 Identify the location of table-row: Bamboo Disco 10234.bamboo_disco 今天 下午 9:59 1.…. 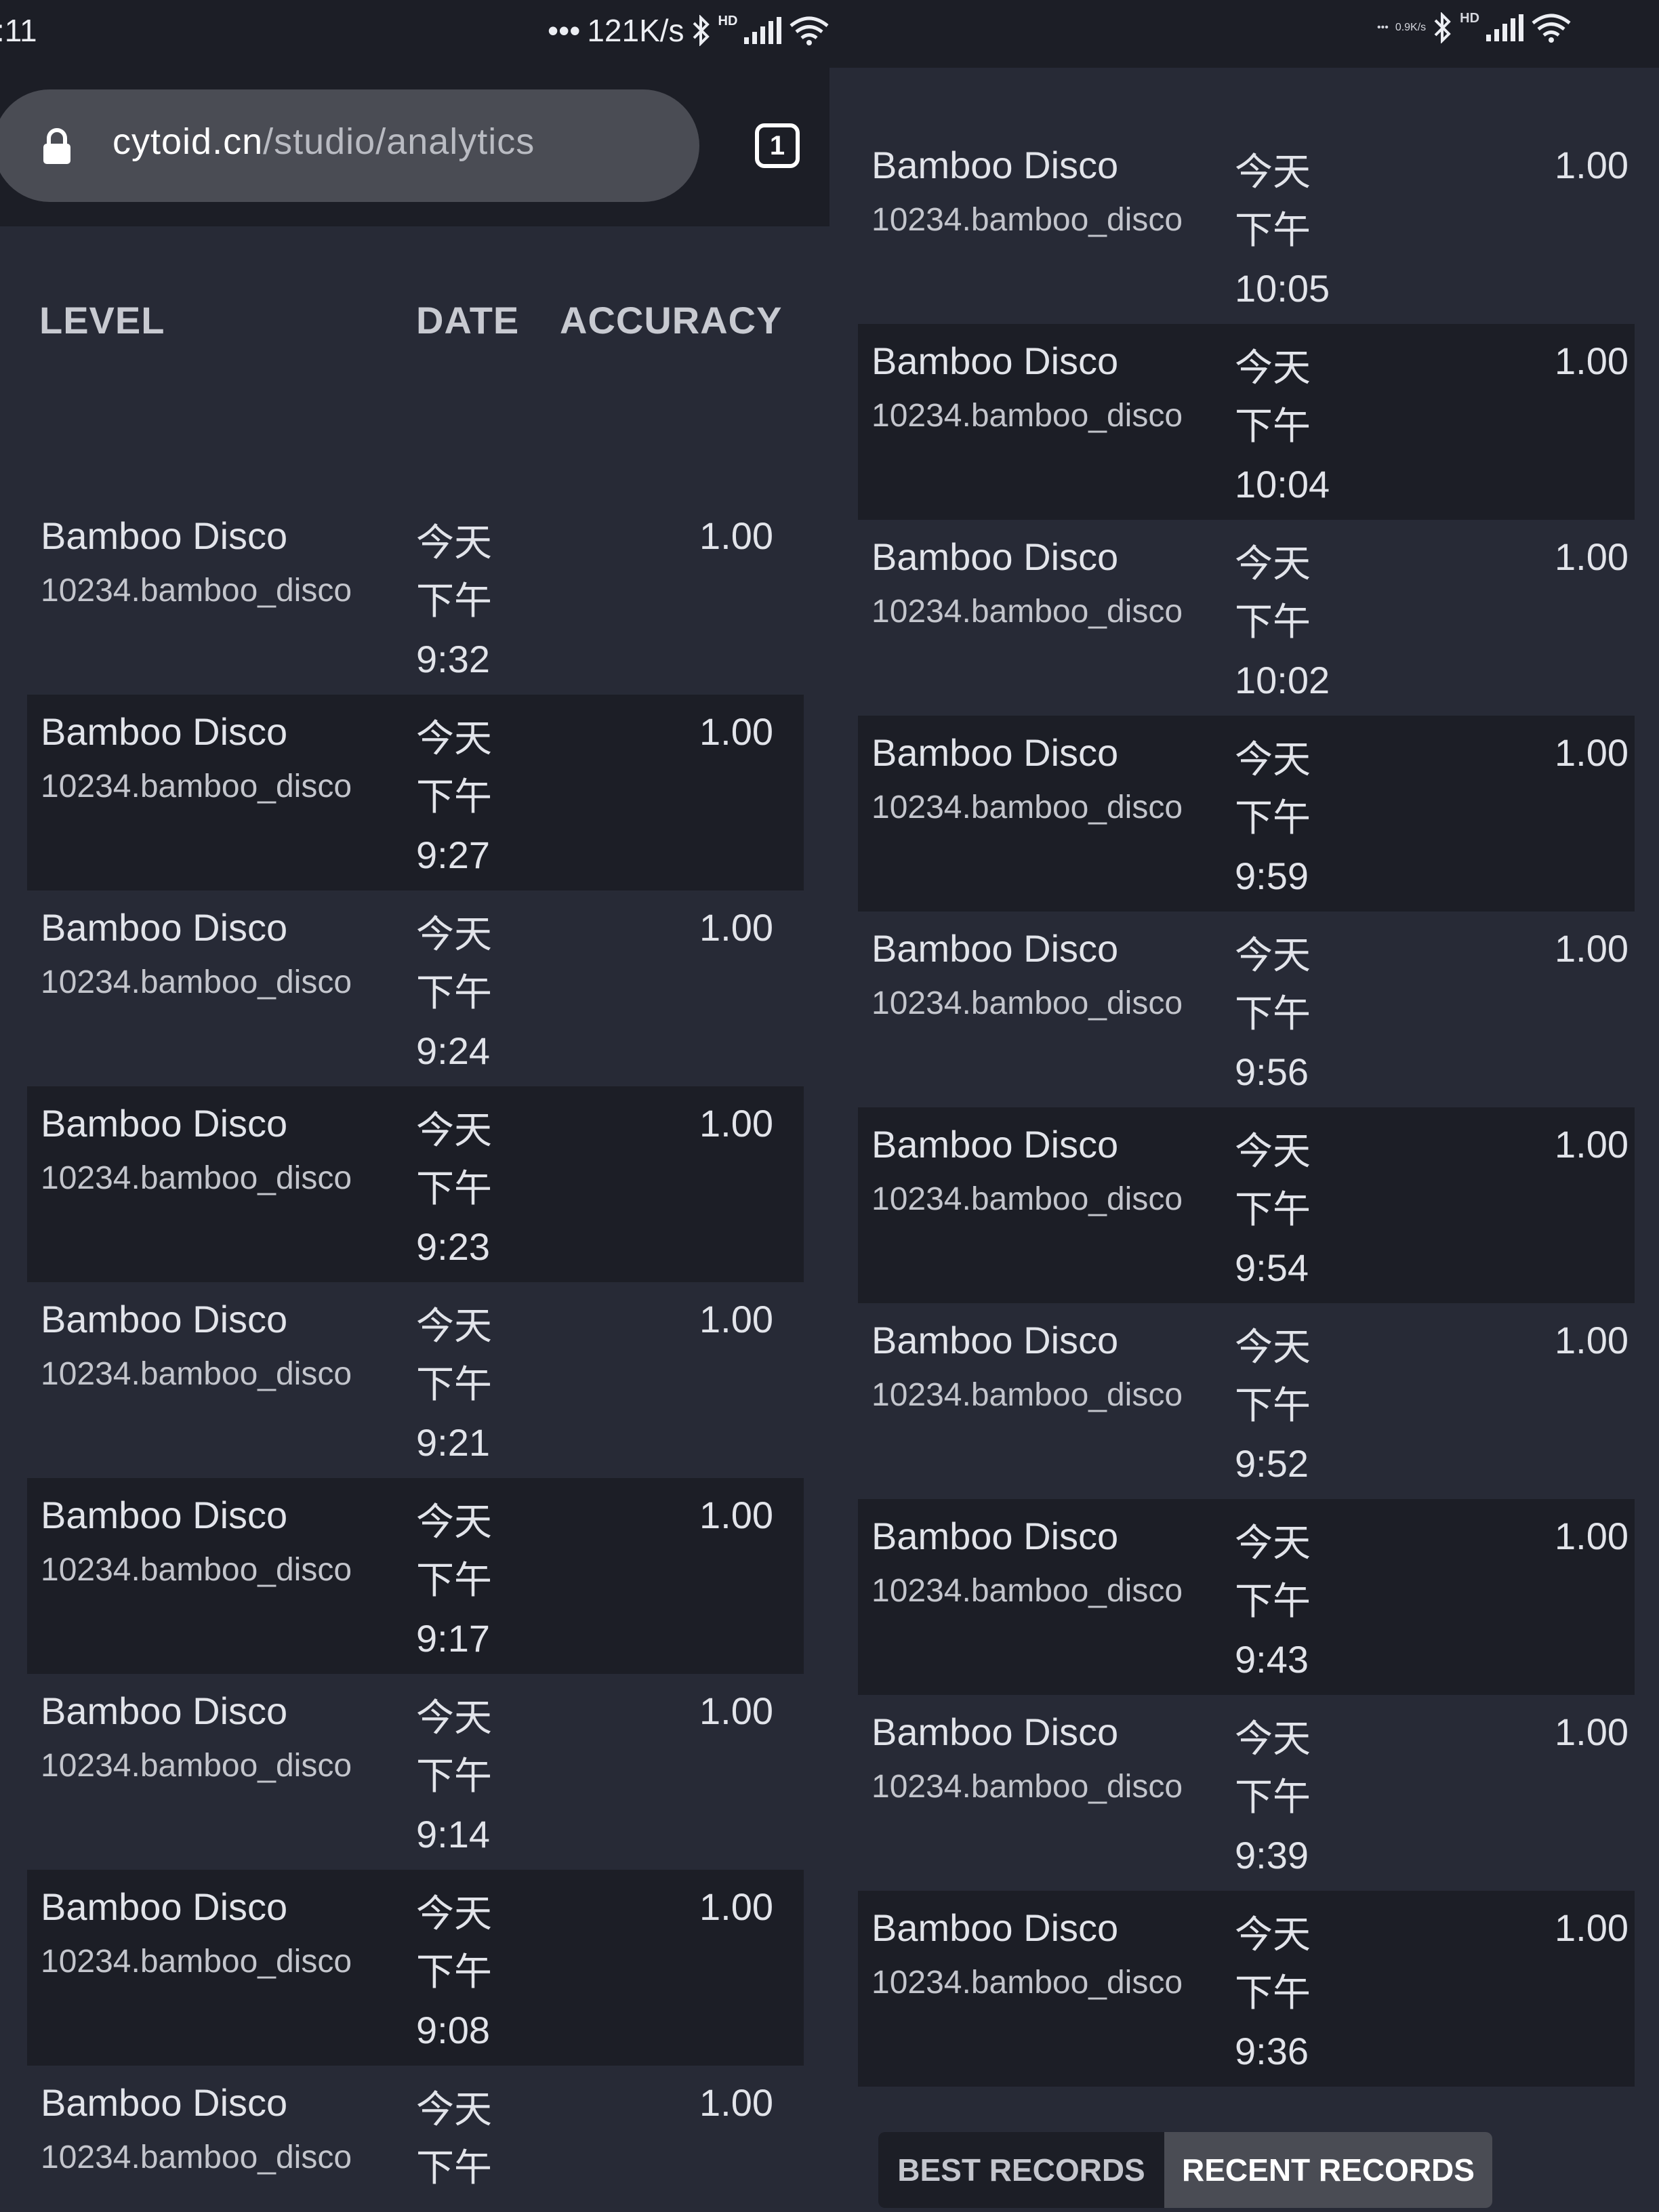
(1247, 814).